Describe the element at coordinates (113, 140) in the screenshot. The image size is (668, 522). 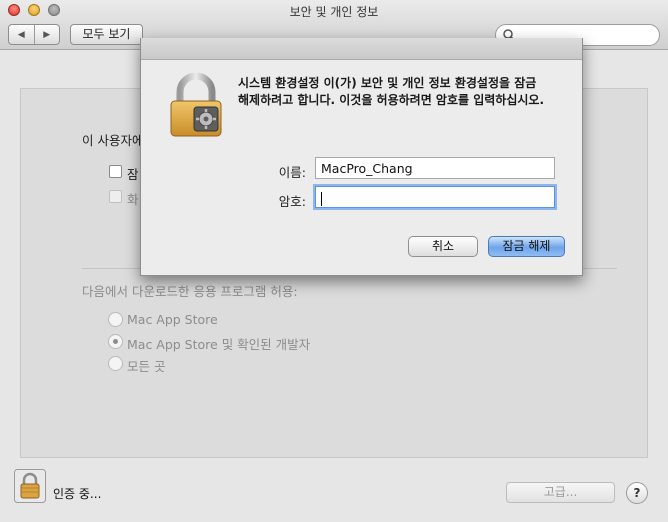
I see `user-login-text: 이 사용자에` at that location.